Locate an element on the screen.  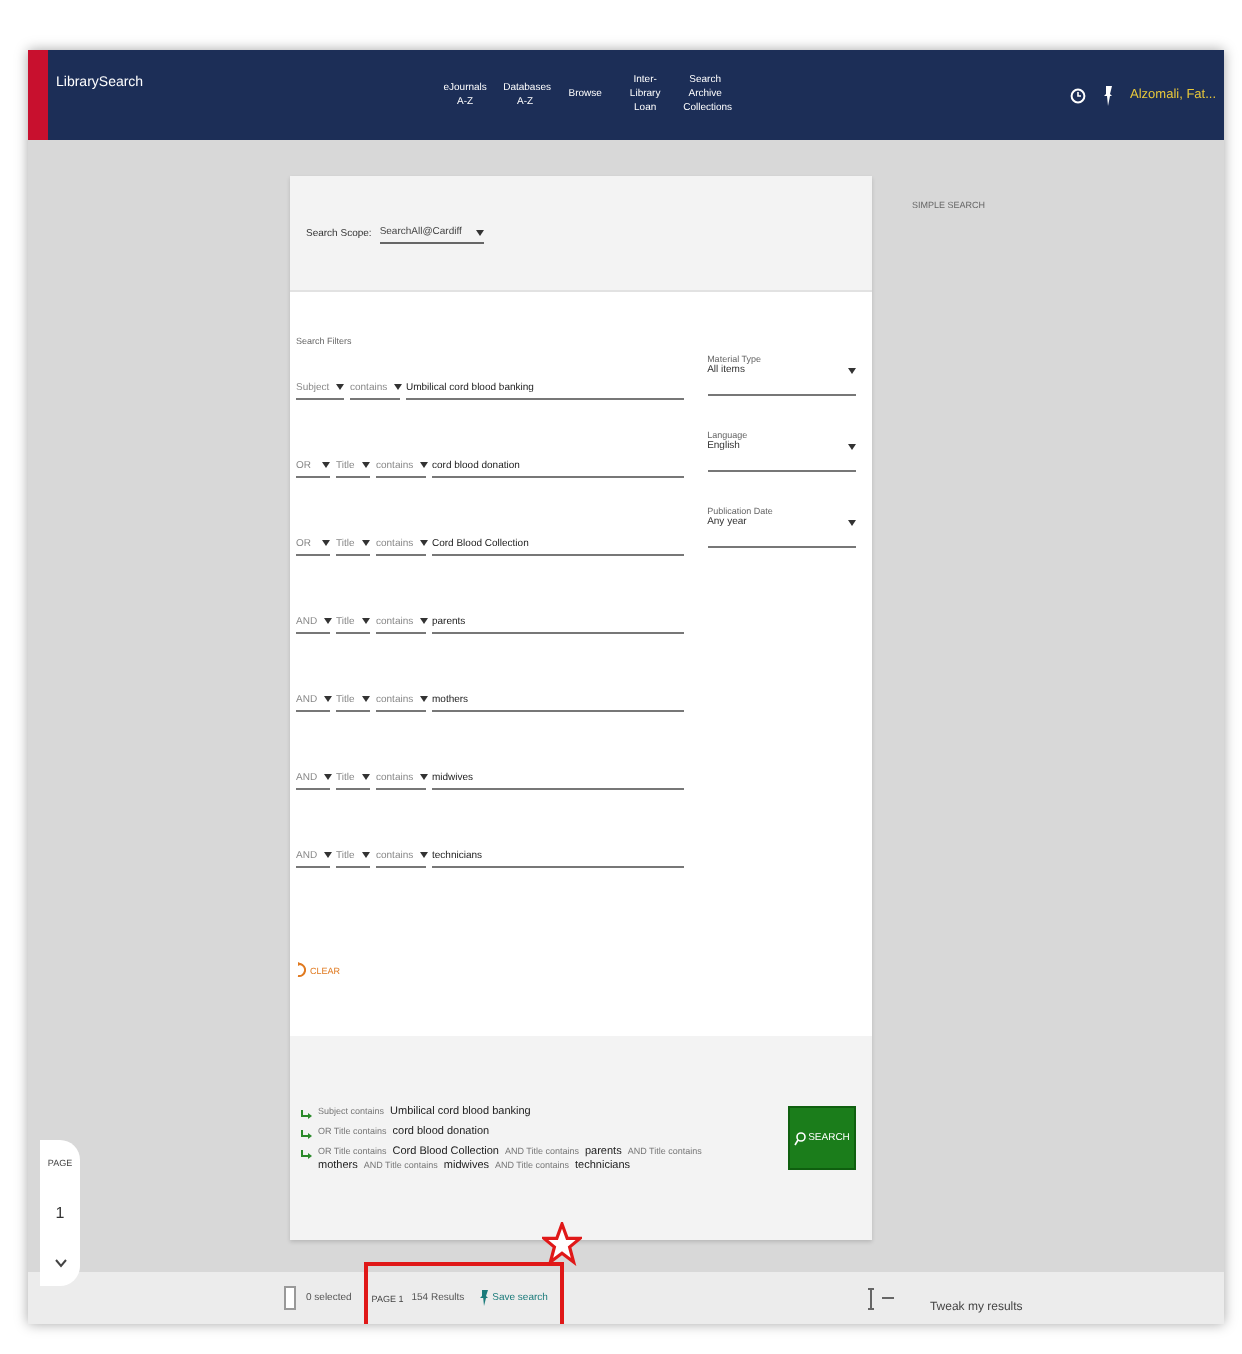
checkbox is located at coordinates (290, 1298).